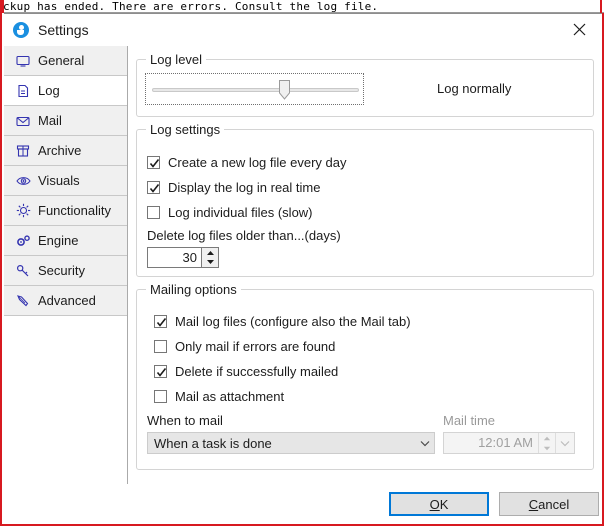  What do you see at coordinates (23, 211) in the screenshot?
I see `sunburst-icon` at bounding box center [23, 211].